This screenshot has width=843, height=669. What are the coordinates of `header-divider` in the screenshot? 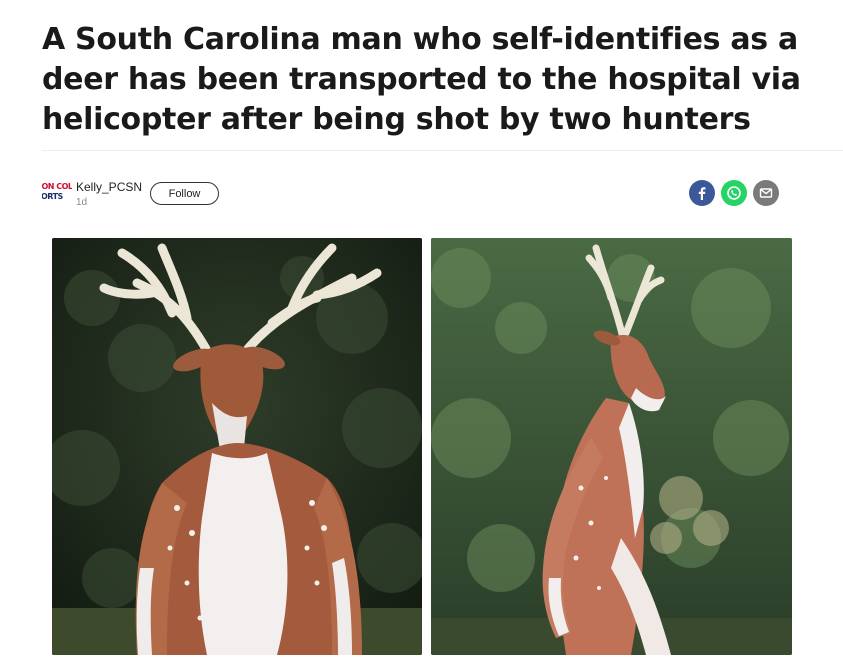 It's located at (442, 150).